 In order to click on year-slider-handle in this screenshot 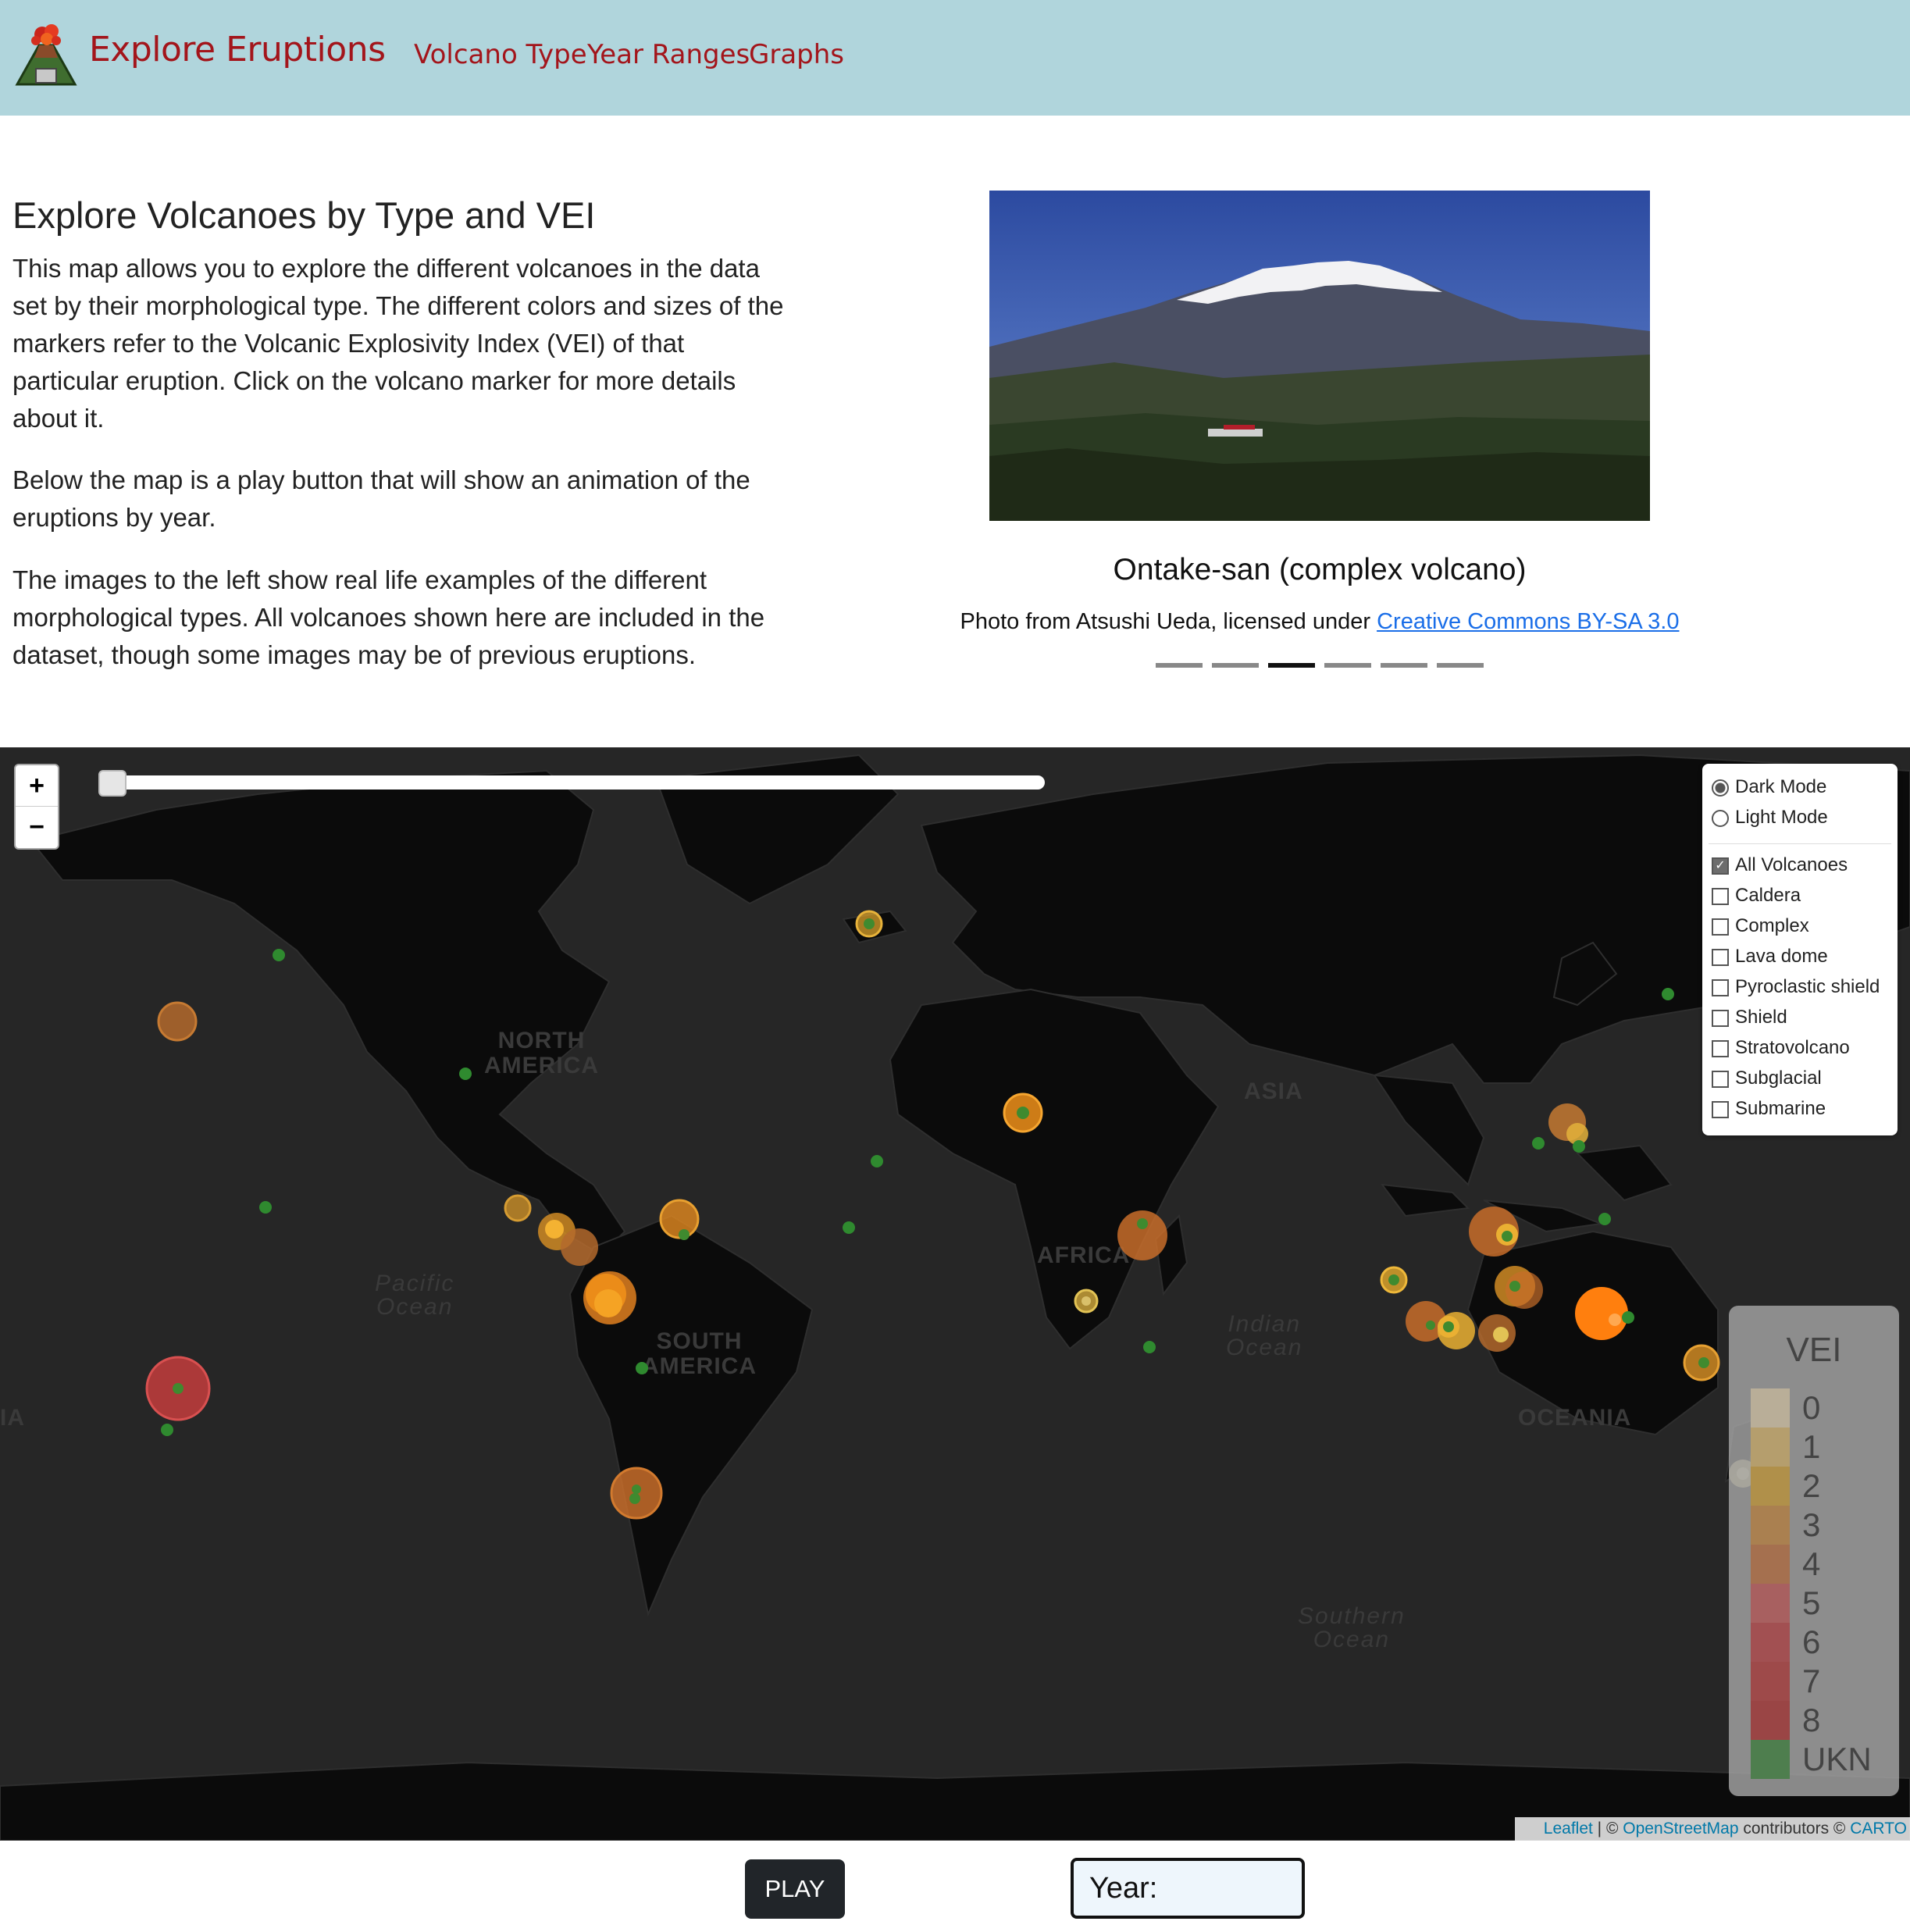, I will do `click(112, 783)`.